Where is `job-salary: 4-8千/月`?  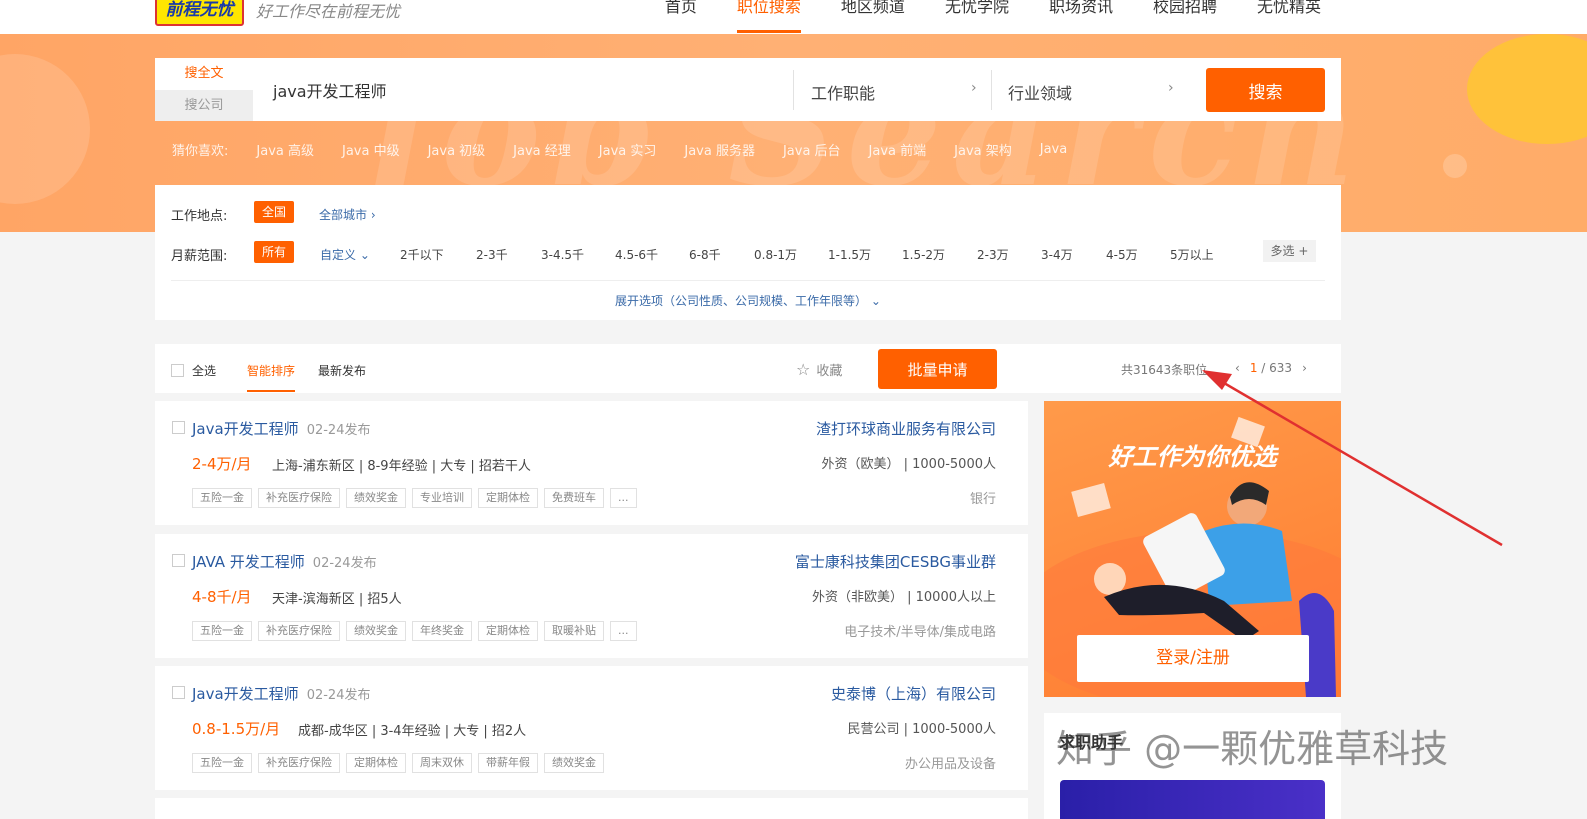 job-salary: 4-8千/月 is located at coordinates (222, 597).